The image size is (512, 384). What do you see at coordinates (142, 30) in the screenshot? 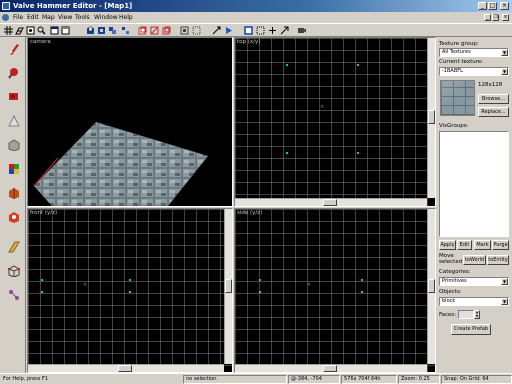
I see `hide-icon` at bounding box center [142, 30].